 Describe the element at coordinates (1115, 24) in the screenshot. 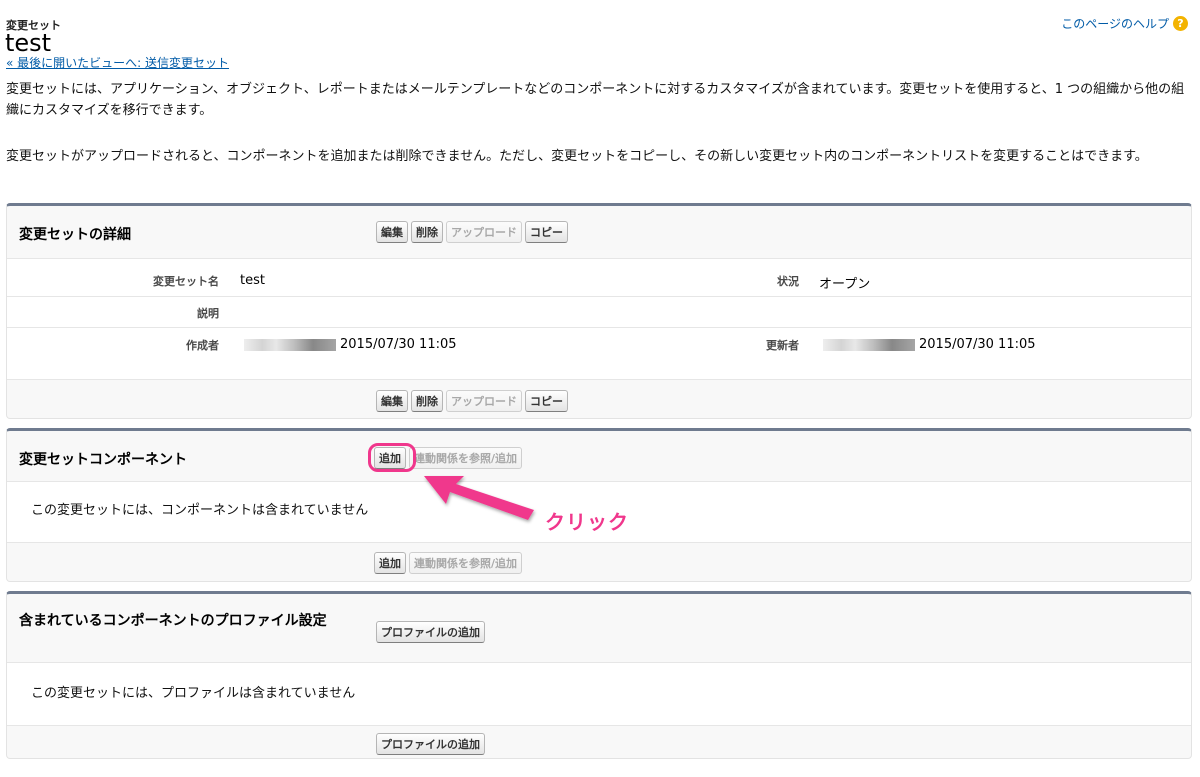

I see `help-link-label: このページのヘルプ` at that location.